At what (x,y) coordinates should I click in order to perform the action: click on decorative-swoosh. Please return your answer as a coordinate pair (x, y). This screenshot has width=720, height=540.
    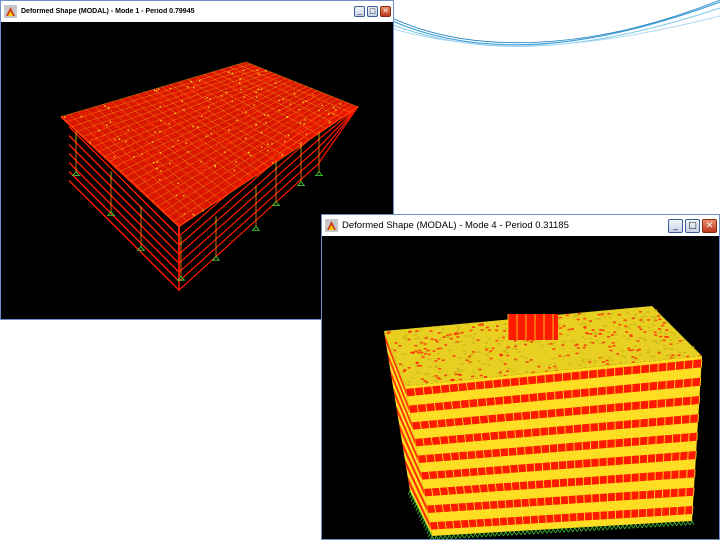
    Looking at the image, I should click on (555, 35).